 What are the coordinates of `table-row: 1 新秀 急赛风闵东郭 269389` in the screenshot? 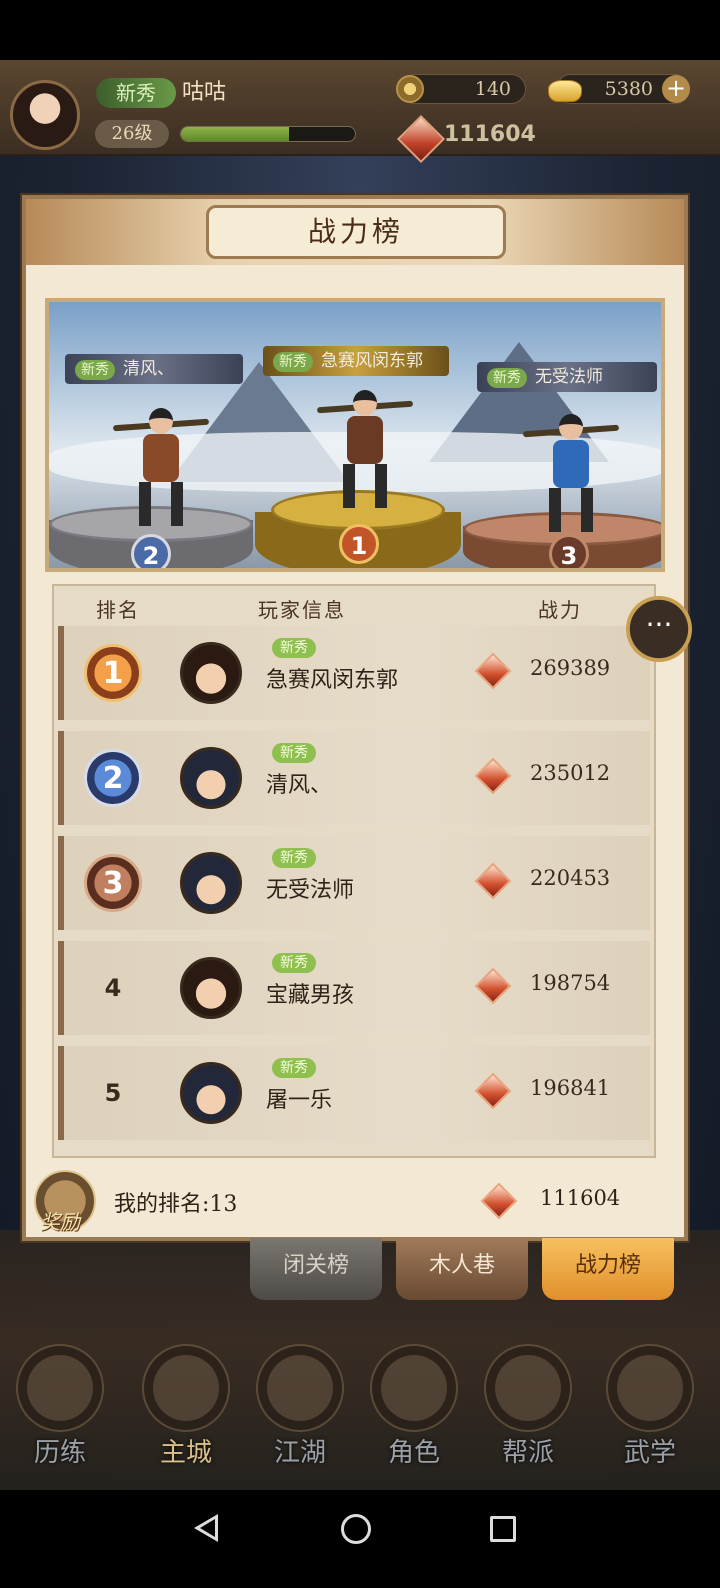 It's located at (354, 673).